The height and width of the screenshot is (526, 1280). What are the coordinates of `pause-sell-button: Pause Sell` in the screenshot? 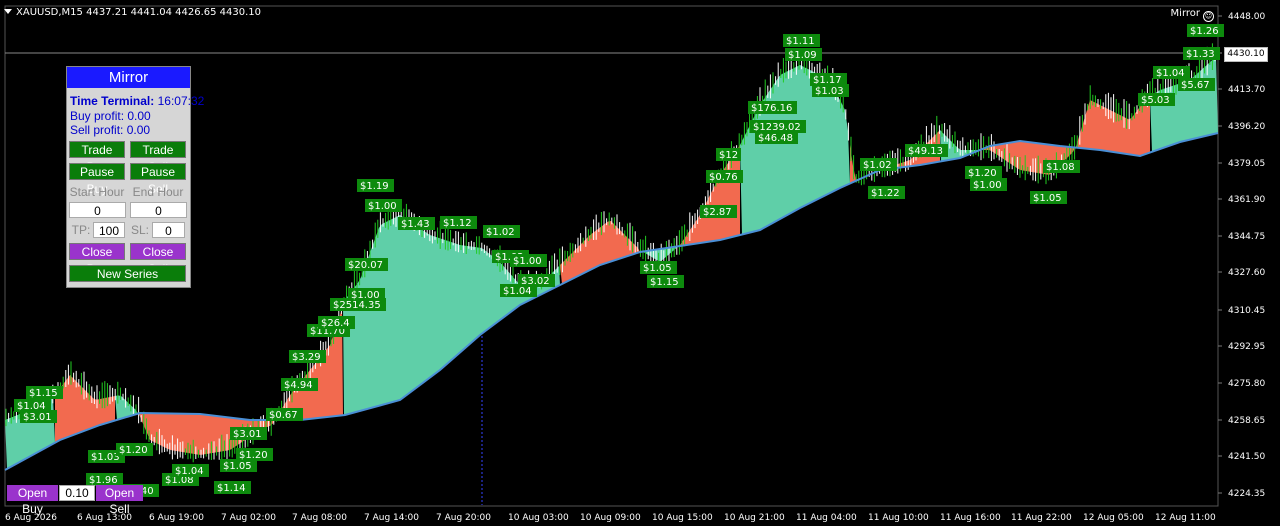 It's located at (158, 179).